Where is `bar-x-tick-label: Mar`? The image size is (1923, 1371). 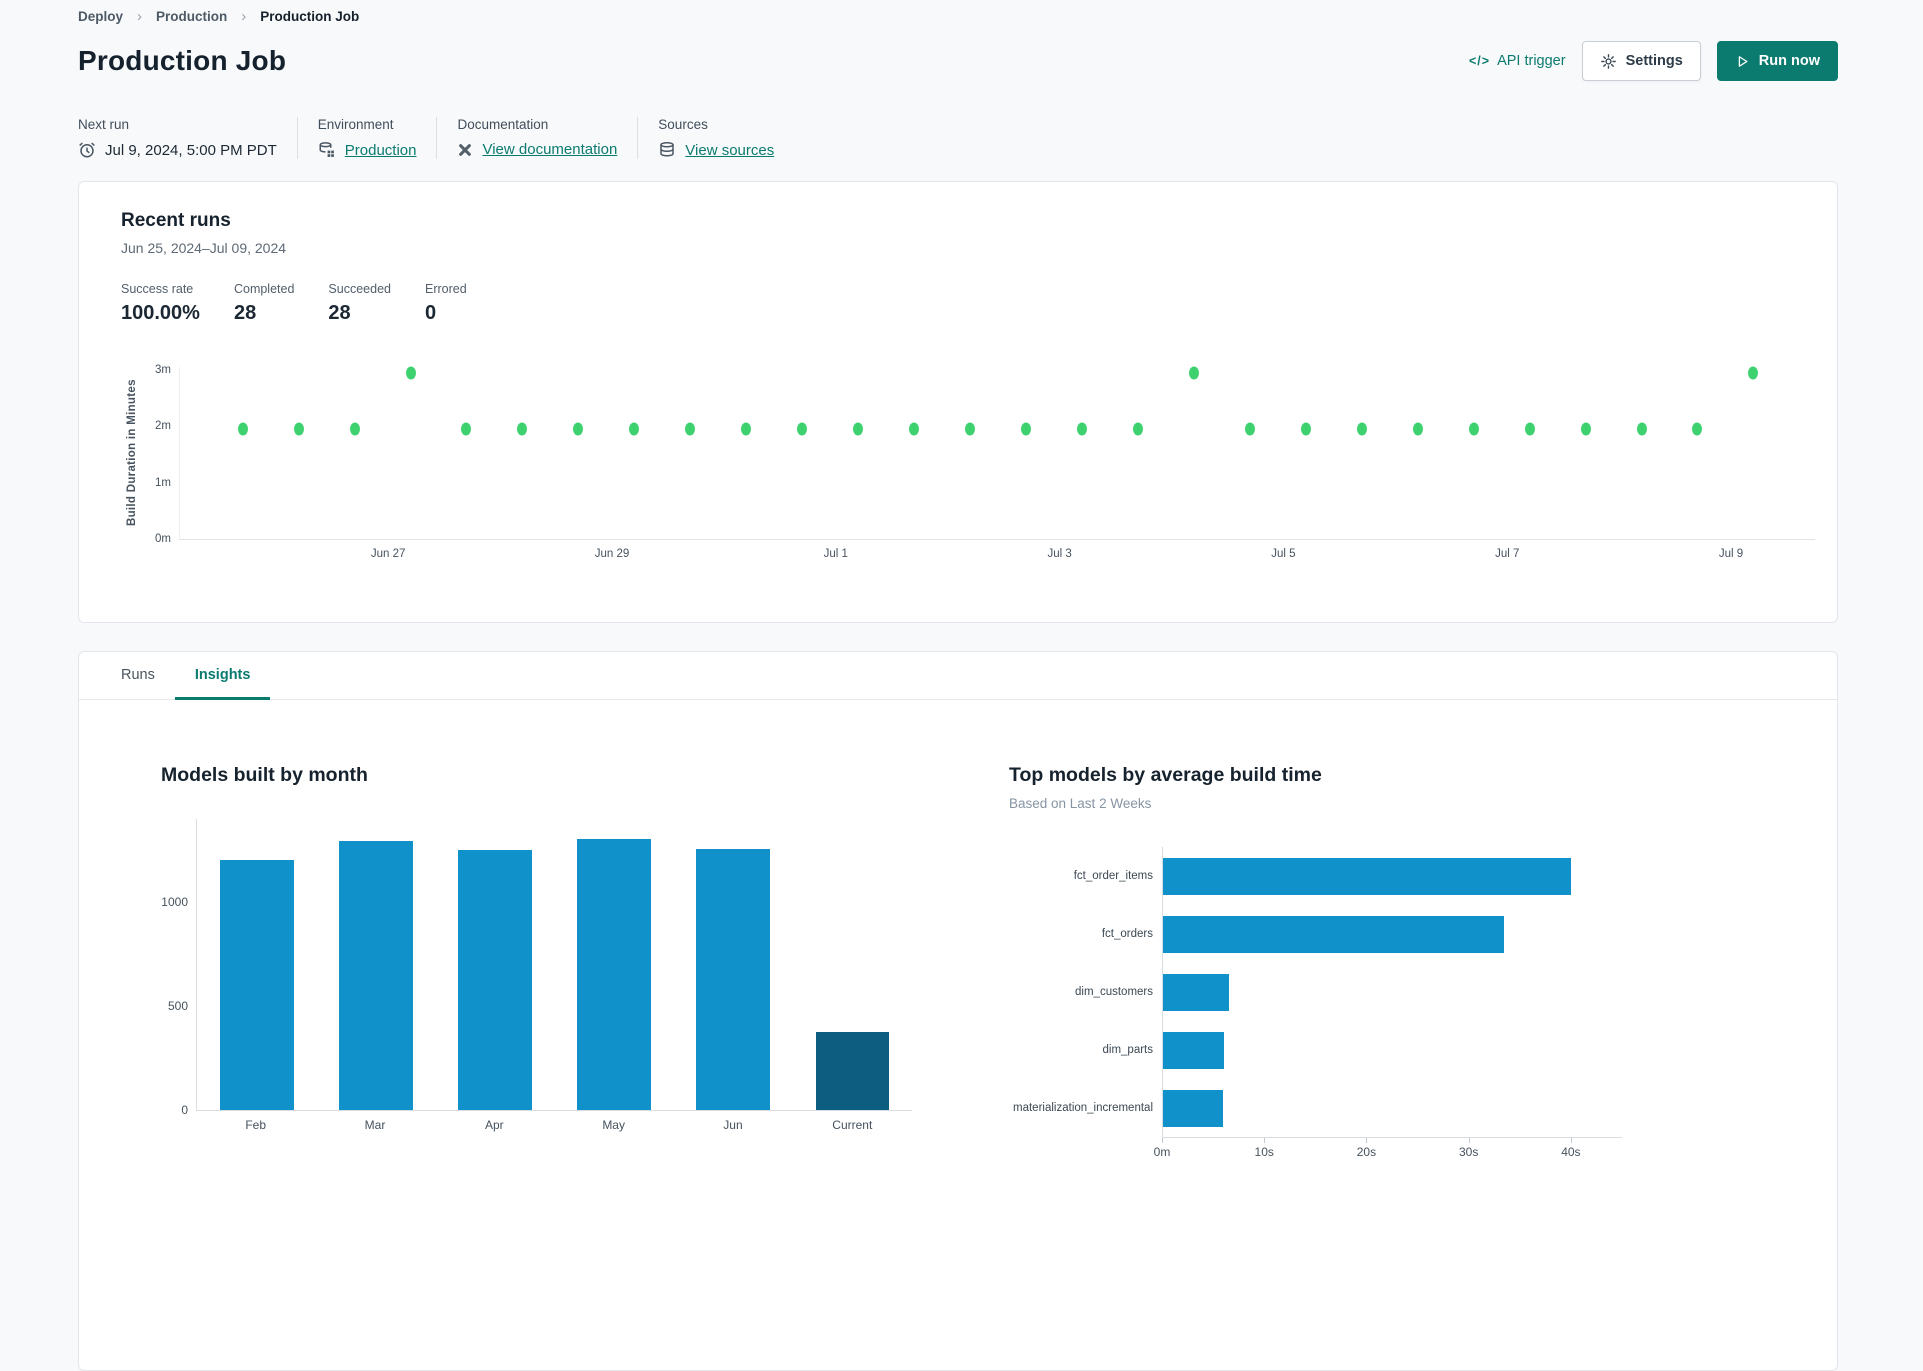 bar-x-tick-label: Mar is located at coordinates (375, 1125).